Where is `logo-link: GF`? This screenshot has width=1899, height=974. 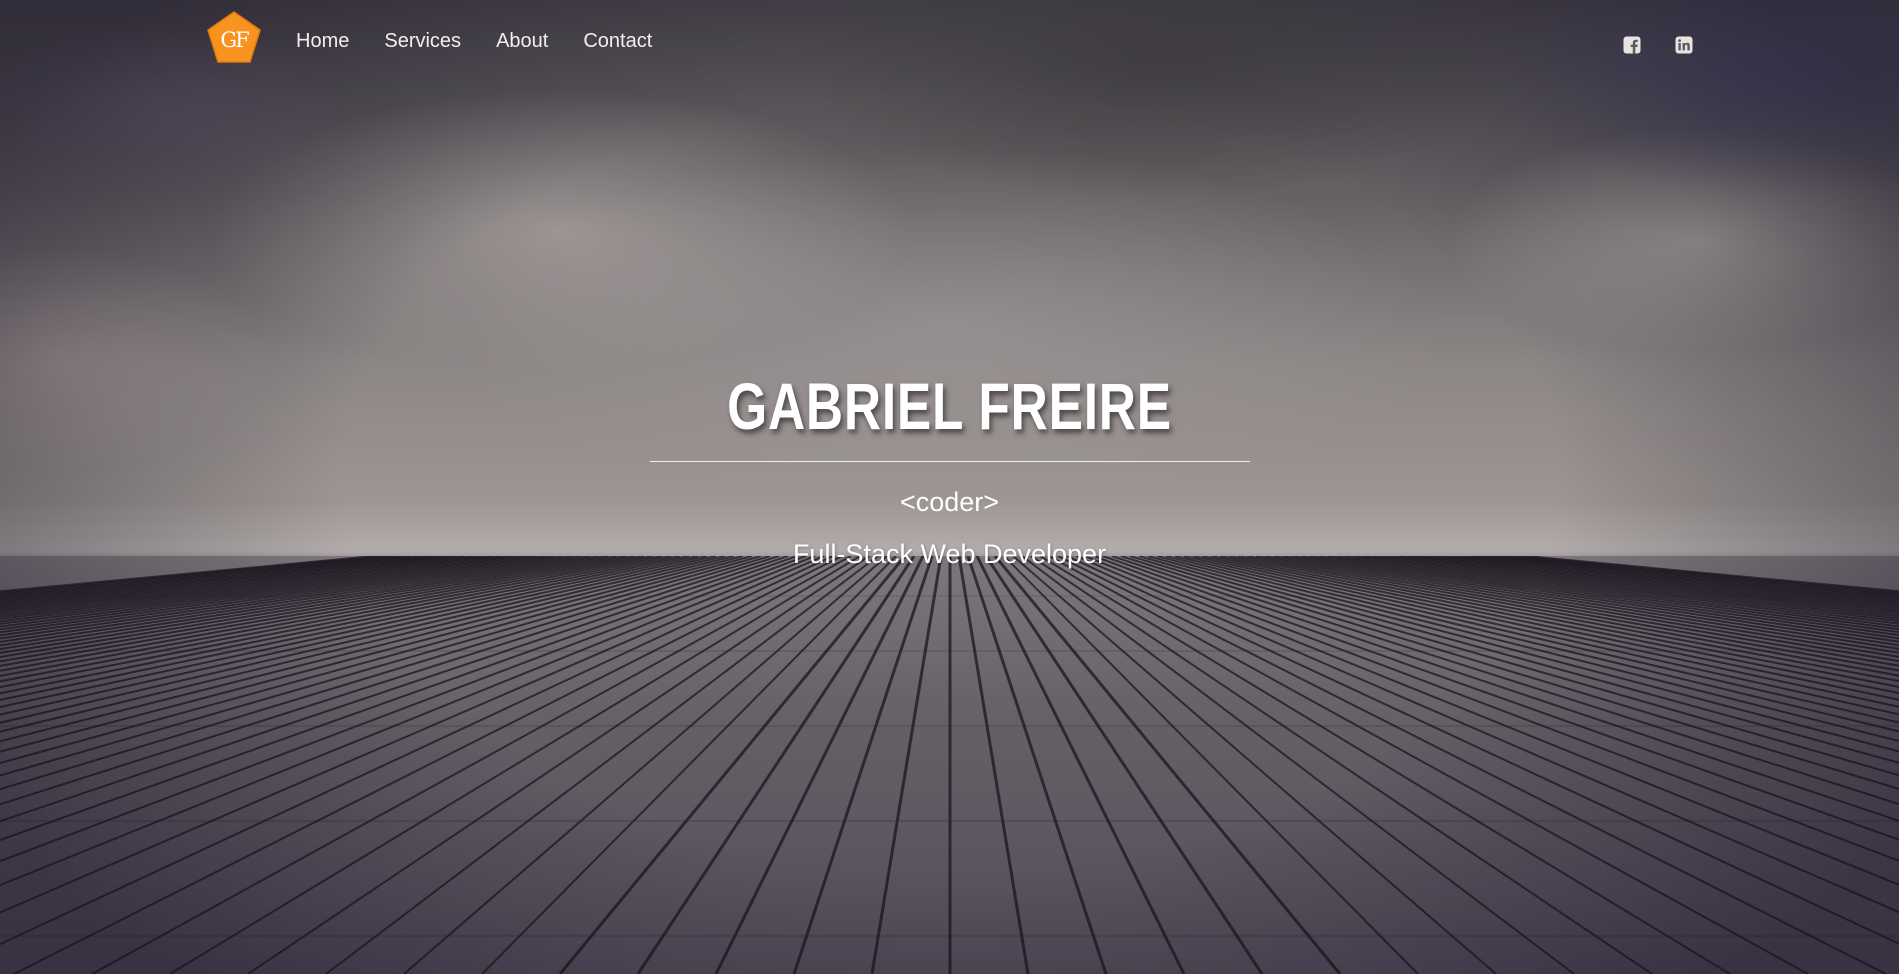
logo-link: GF is located at coordinates (234, 37).